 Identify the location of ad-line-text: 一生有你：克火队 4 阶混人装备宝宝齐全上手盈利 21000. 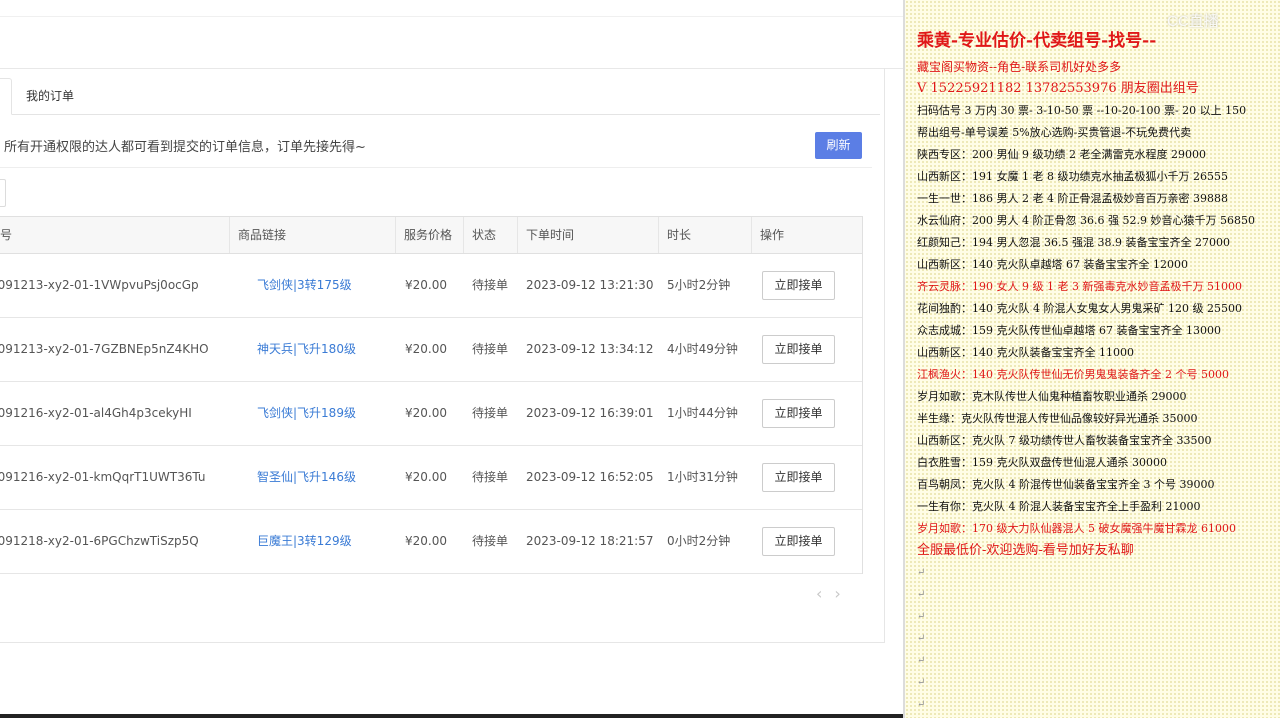
(1059, 506).